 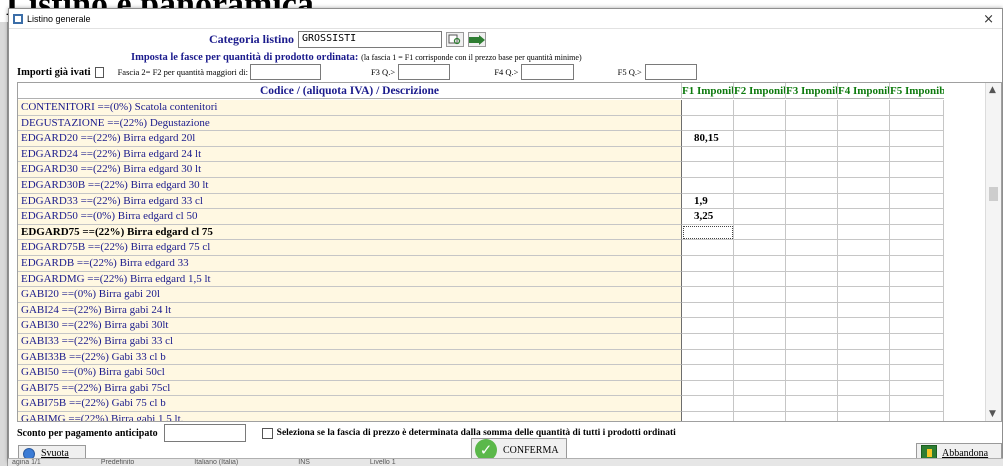 I want to click on table-row: EDGARD75B ==(22%) Birra edgard 75 cl, so click(x=484, y=248).